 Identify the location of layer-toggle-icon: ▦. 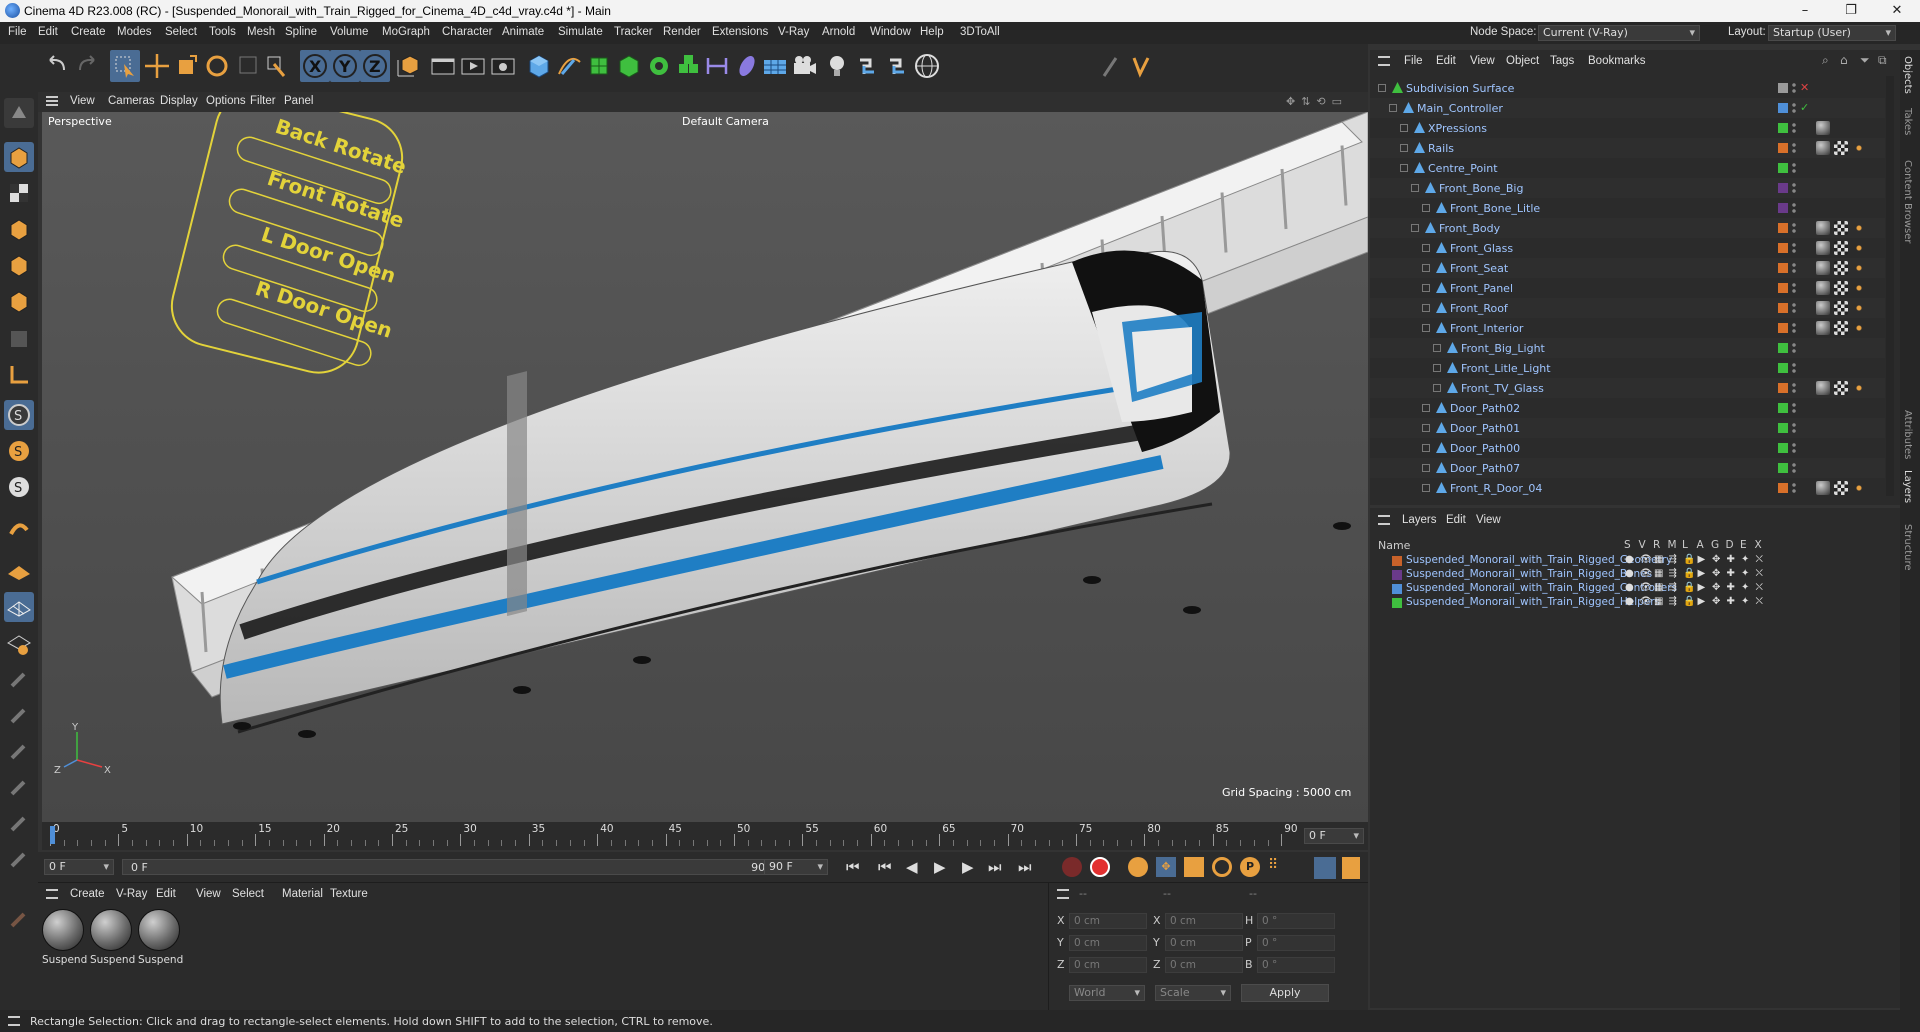
(1658, 559).